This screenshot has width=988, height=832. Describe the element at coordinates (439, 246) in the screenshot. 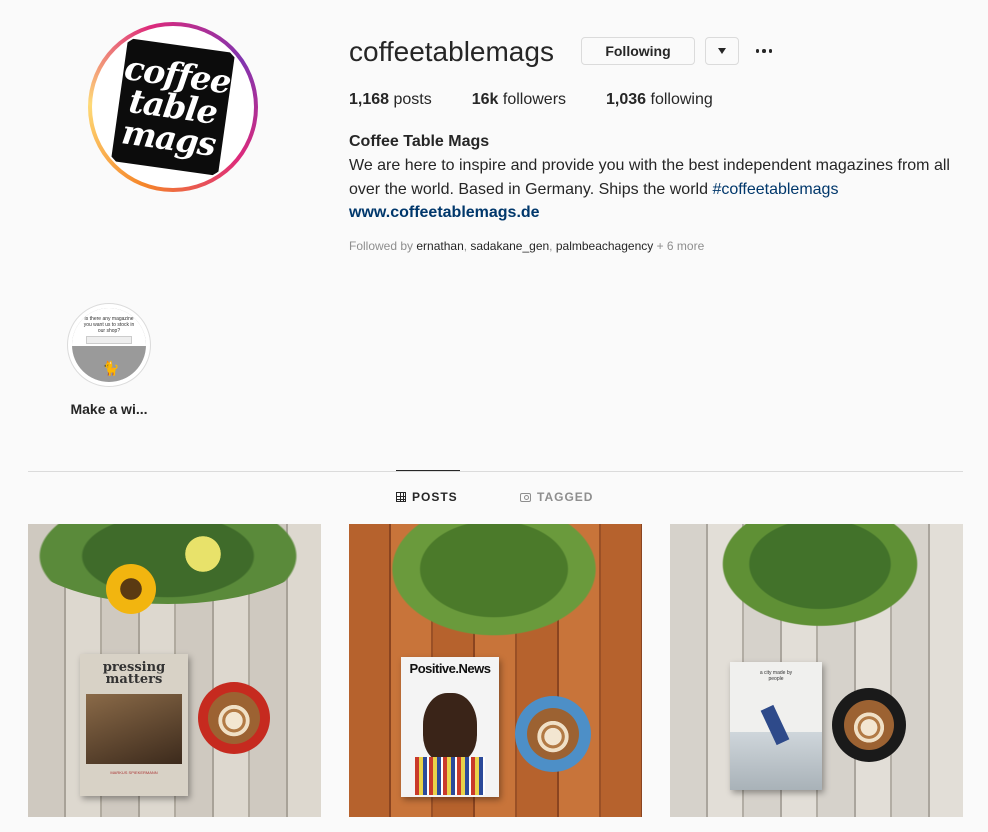

I see `followed-by-user: ernathan` at that location.